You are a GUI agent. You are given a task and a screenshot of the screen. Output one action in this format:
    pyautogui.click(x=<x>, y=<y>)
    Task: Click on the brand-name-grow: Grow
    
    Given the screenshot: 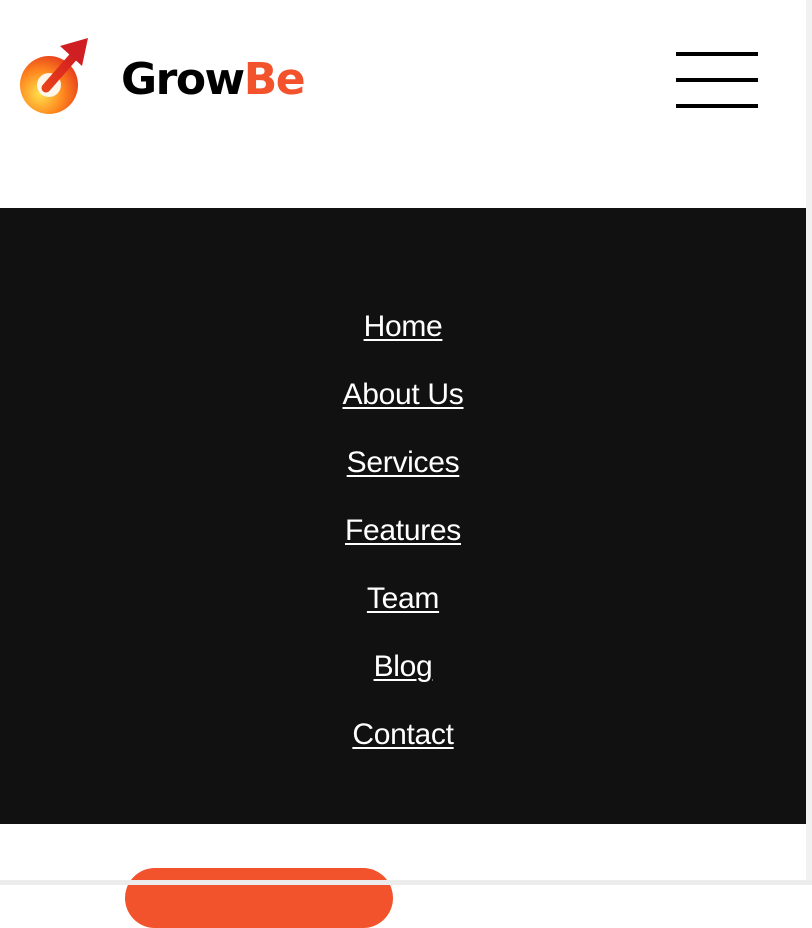 What is the action you would take?
    pyautogui.click(x=183, y=79)
    